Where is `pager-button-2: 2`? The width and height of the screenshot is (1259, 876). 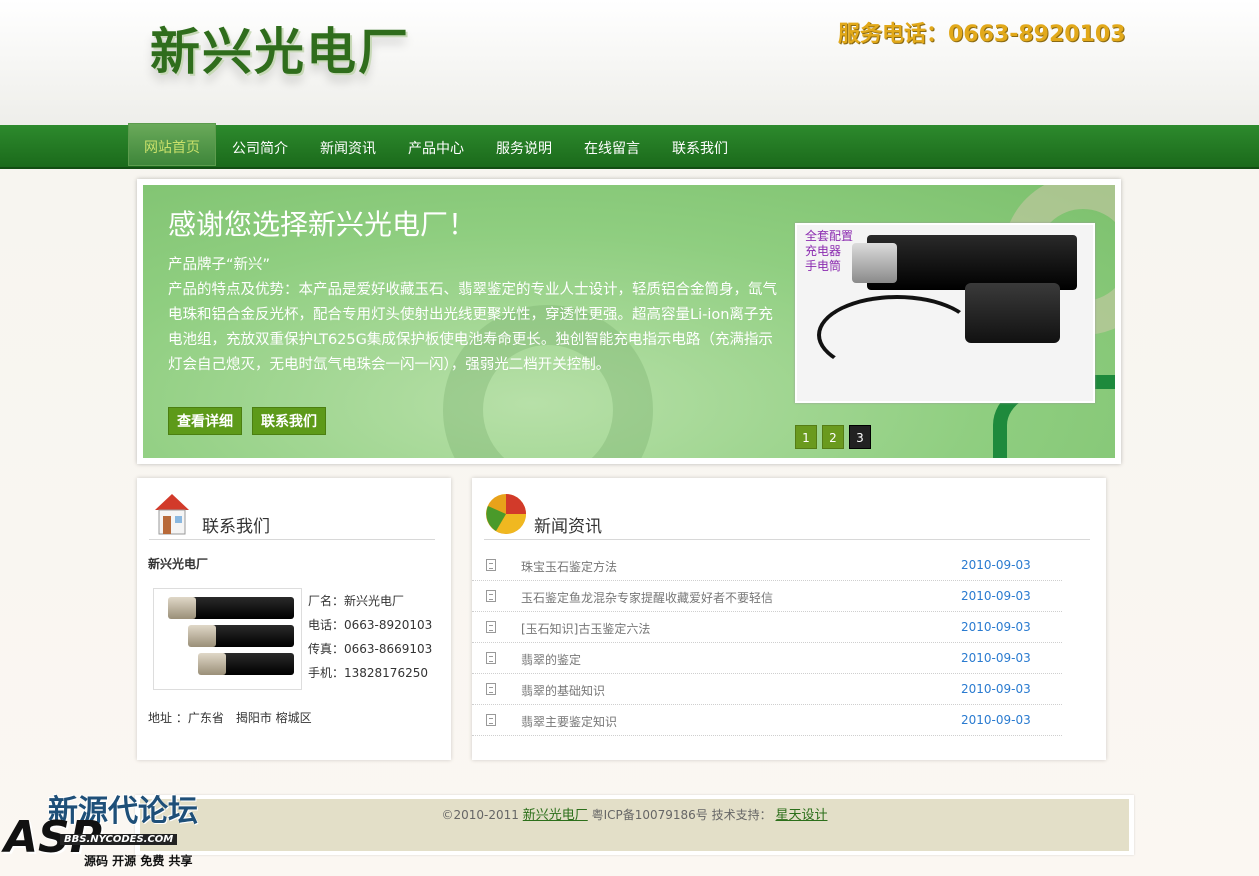 pager-button-2: 2 is located at coordinates (833, 437).